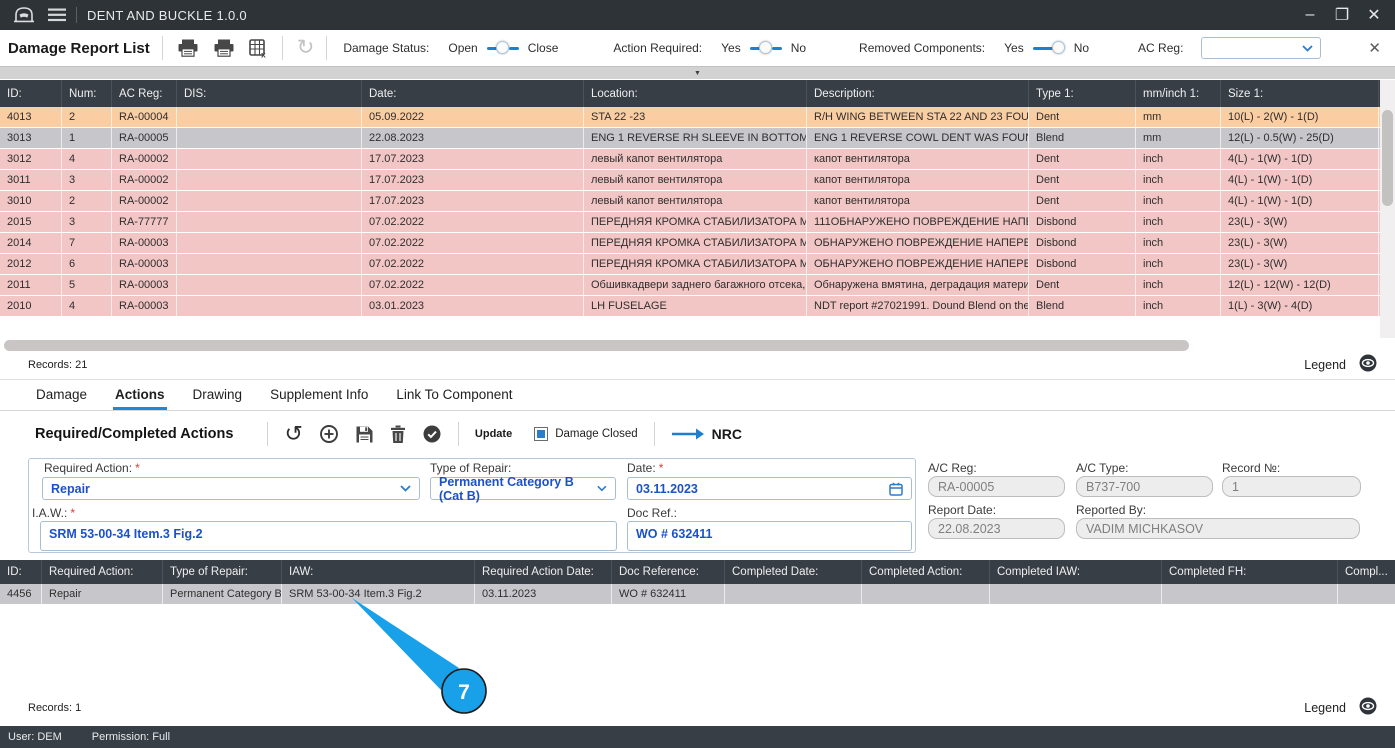  Describe the element at coordinates (61, 396) in the screenshot. I see `tab-damage: Damage` at that location.